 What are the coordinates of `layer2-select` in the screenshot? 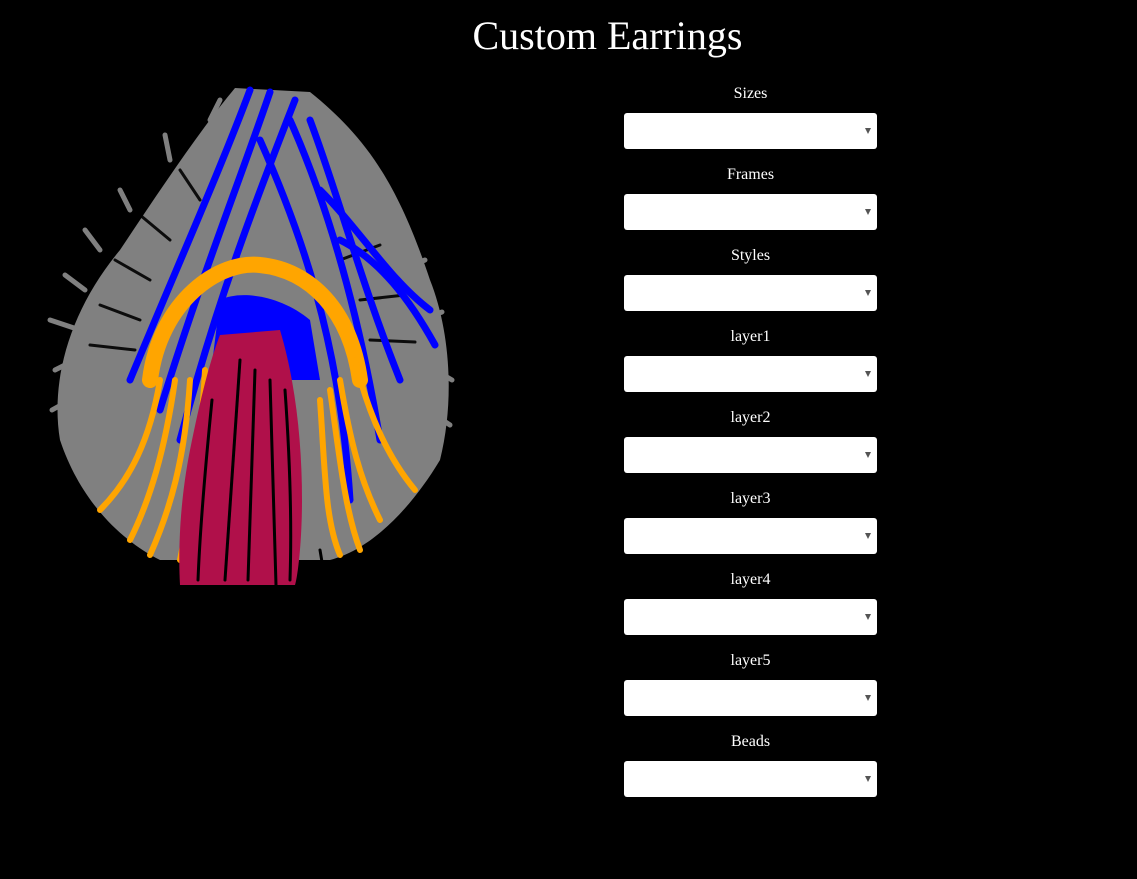 It's located at (750, 455).